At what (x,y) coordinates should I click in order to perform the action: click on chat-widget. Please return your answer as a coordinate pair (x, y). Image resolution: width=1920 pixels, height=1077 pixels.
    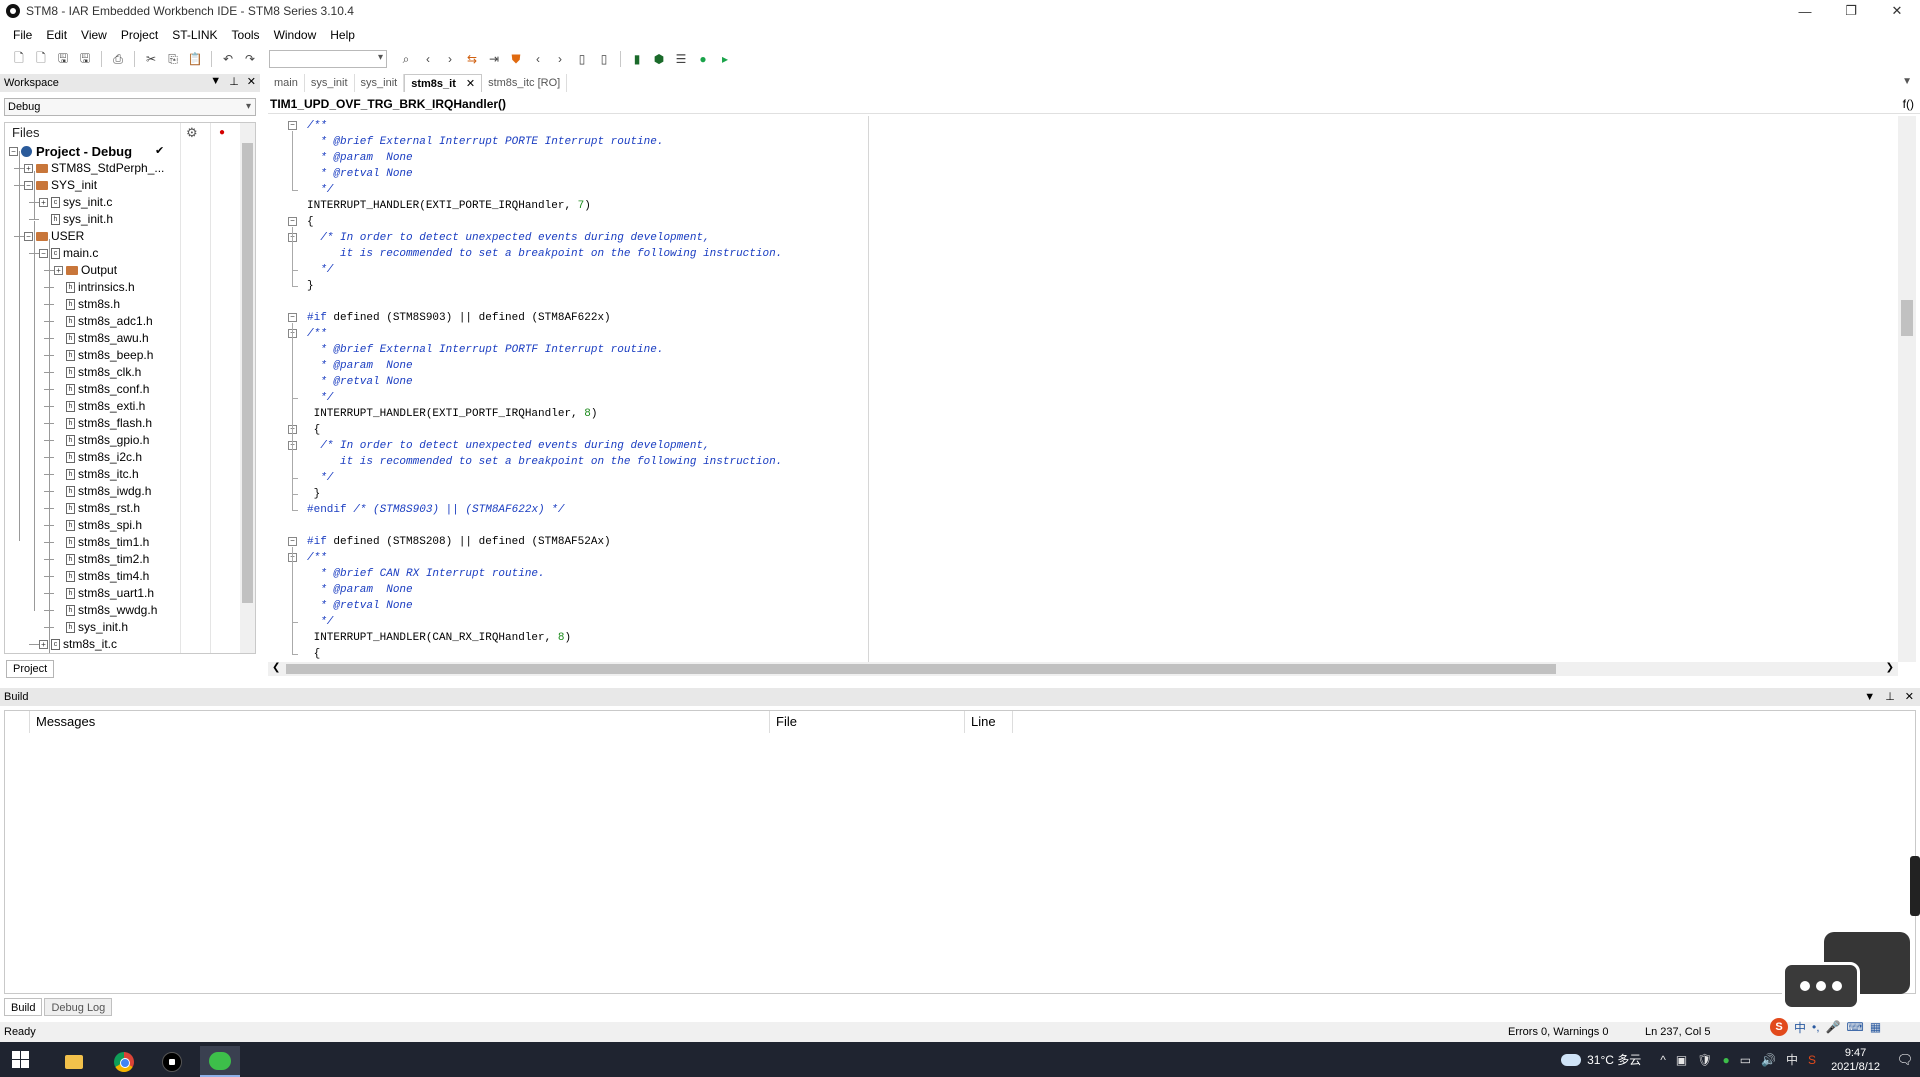
    Looking at the image, I should click on (1847, 972).